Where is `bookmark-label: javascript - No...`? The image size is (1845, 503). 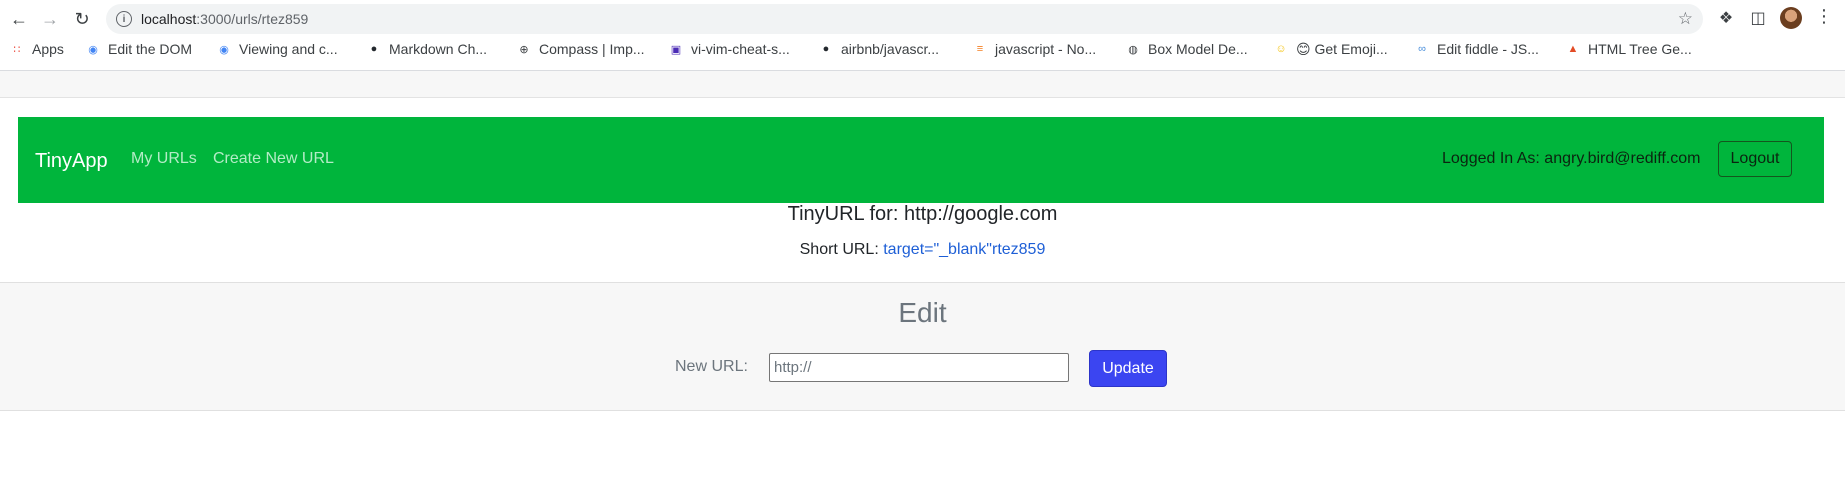 bookmark-label: javascript - No... is located at coordinates (1046, 49).